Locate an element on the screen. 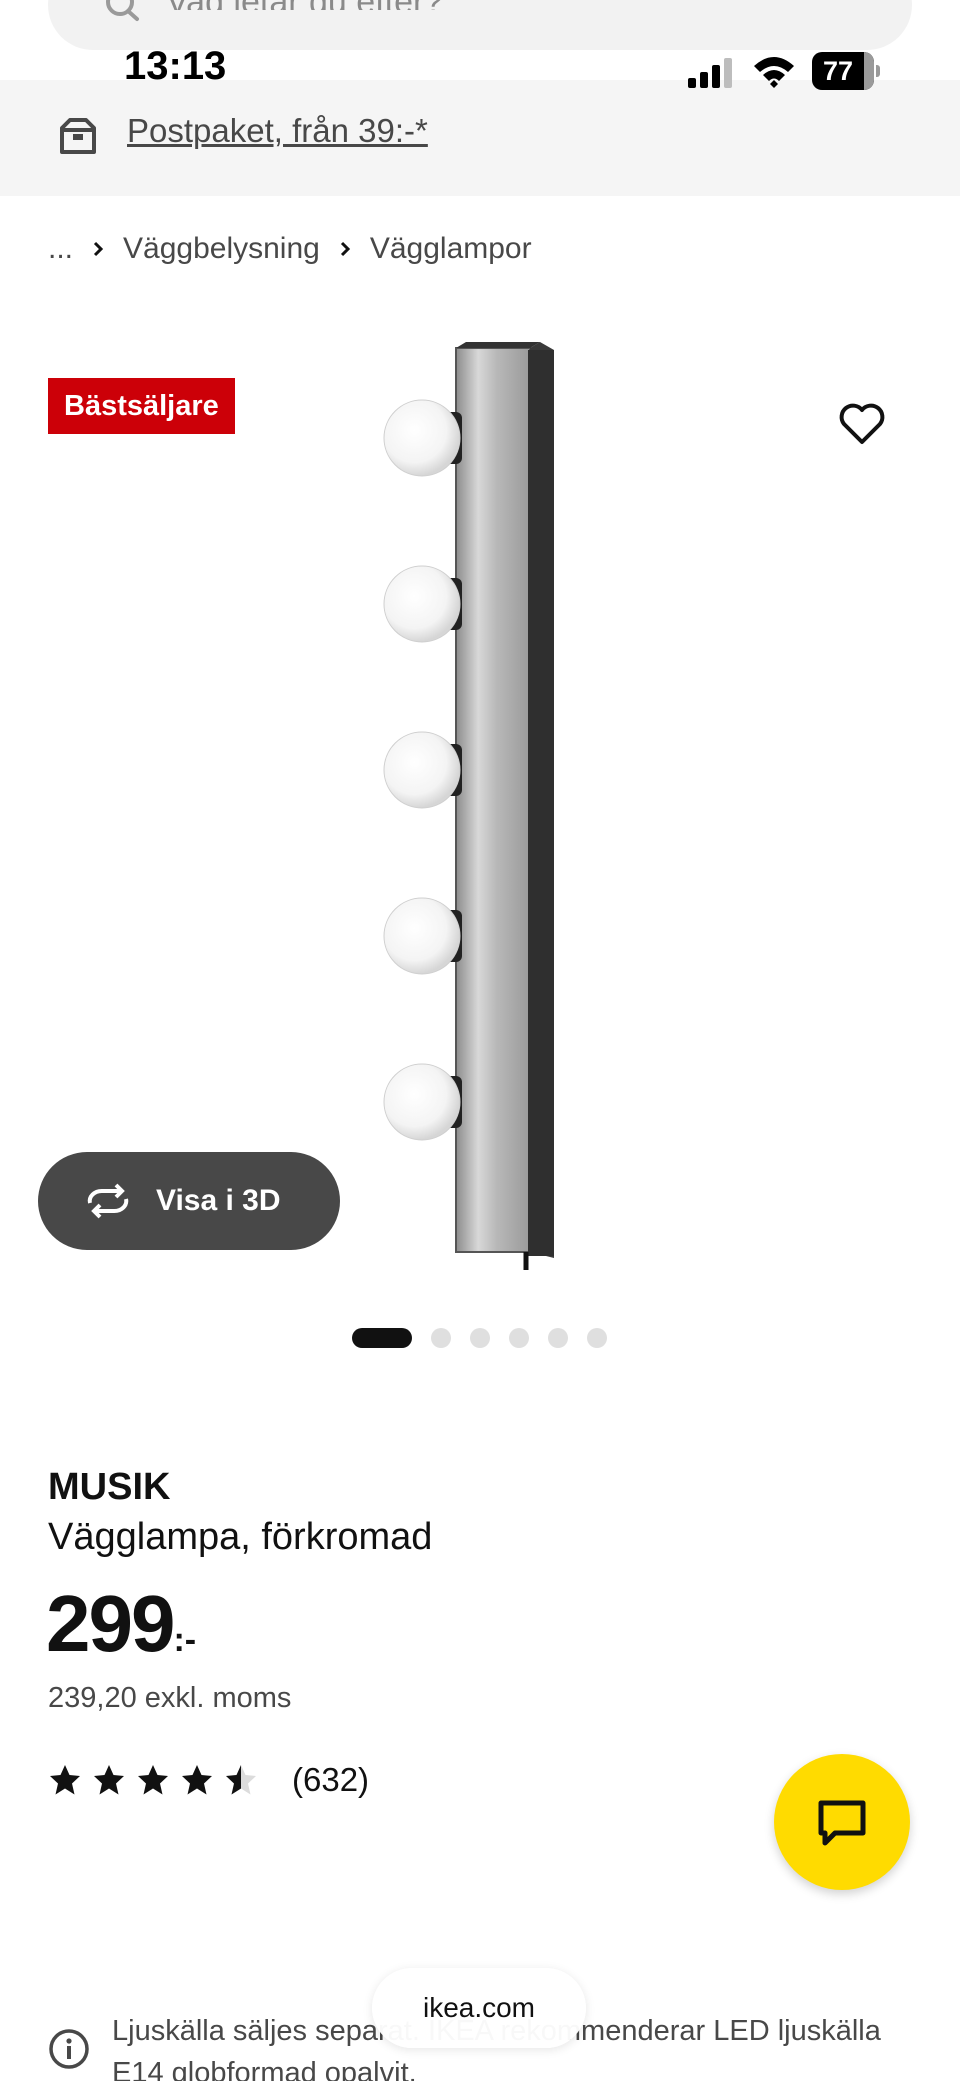  status-time: 13:13 is located at coordinates (175, 66).